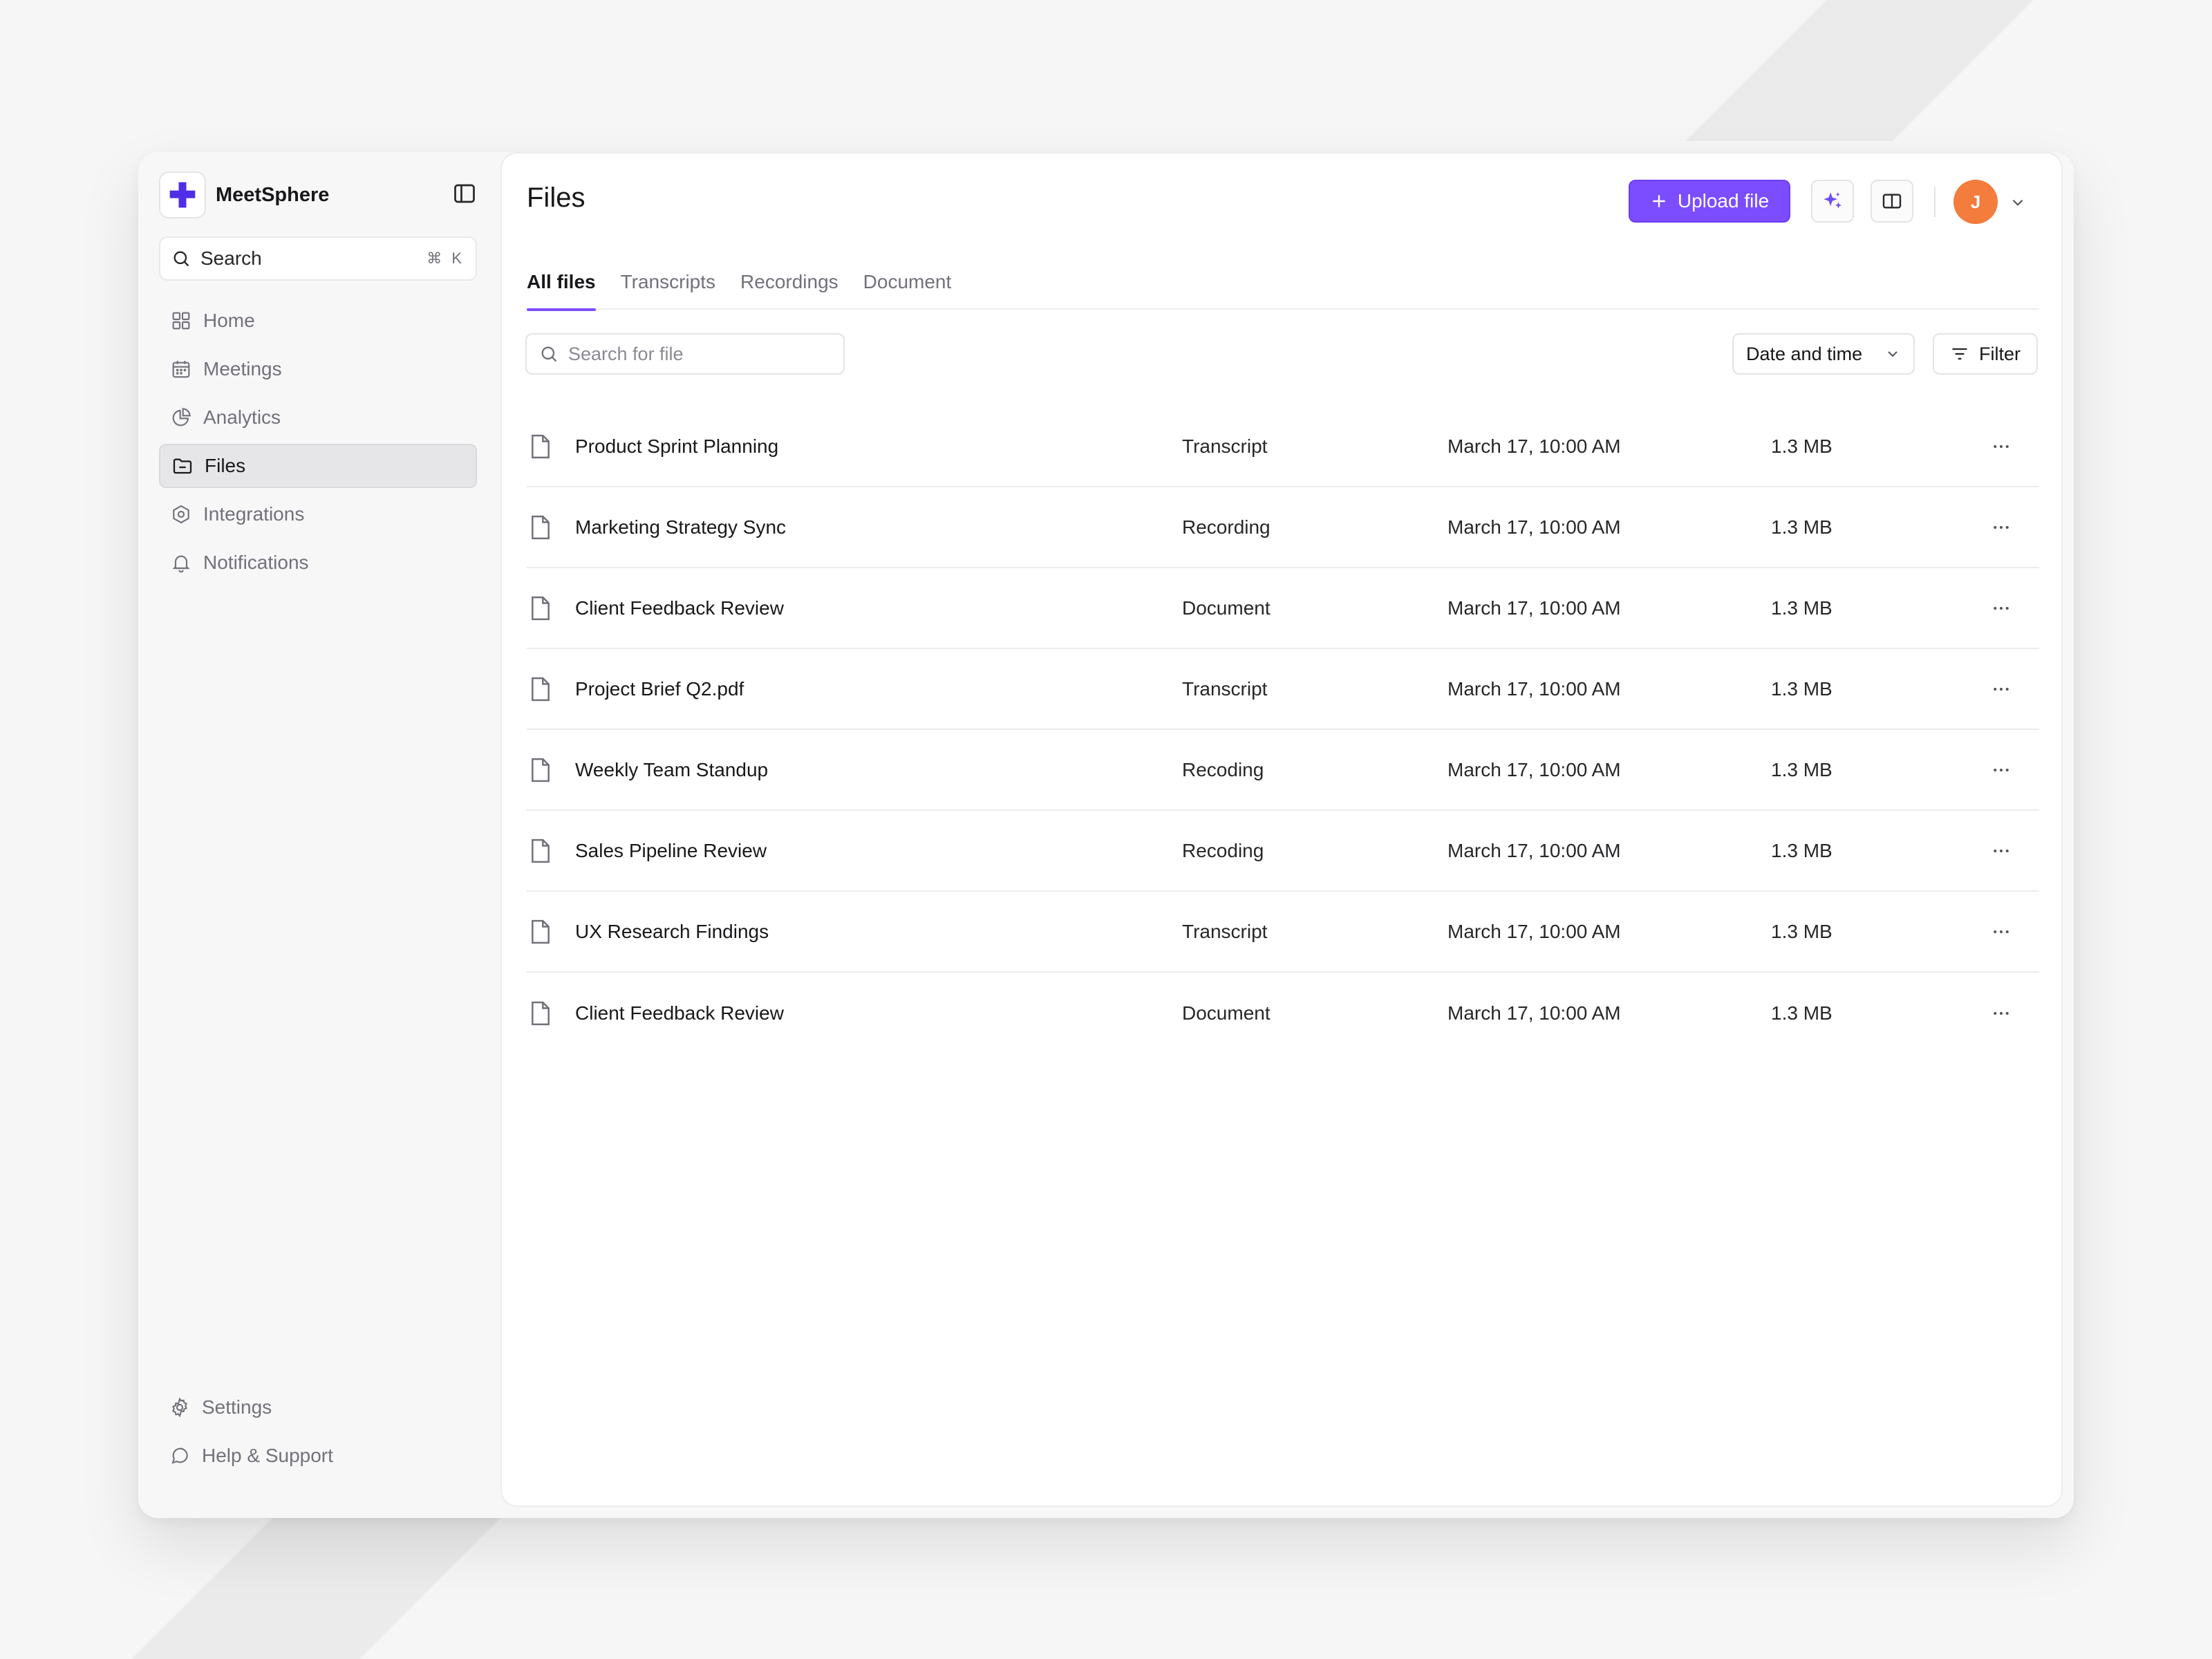 The height and width of the screenshot is (1659, 2212). I want to click on sidebar-item-label: Settings, so click(237, 1407).